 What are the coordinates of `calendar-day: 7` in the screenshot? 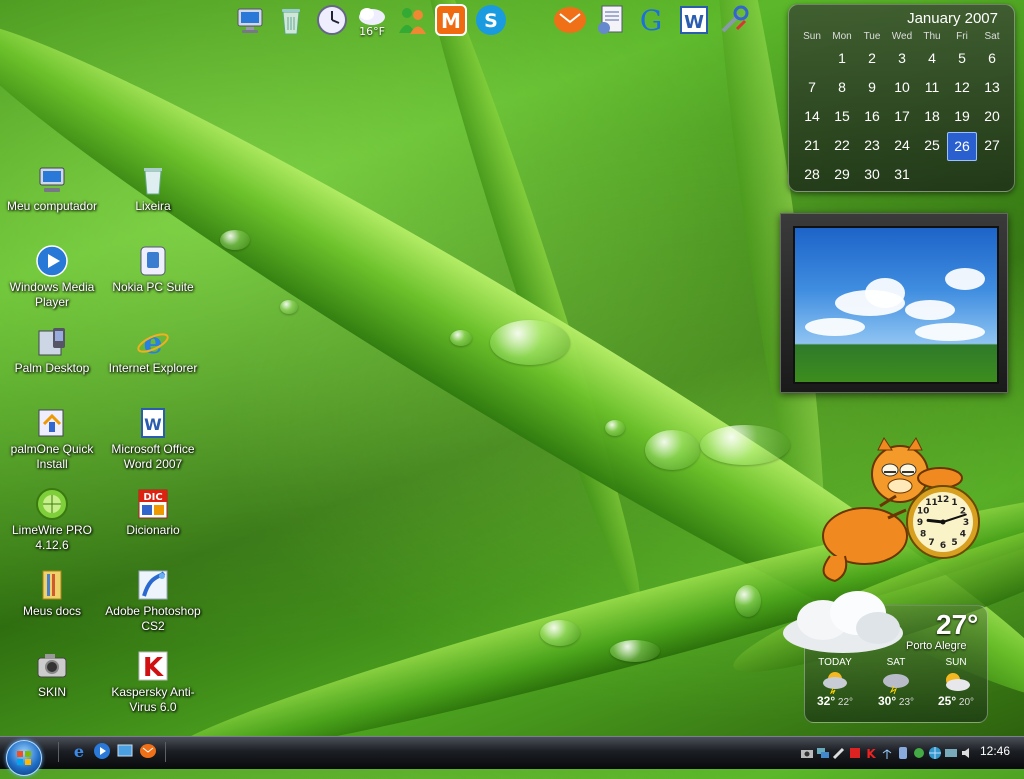 It's located at (812, 88).